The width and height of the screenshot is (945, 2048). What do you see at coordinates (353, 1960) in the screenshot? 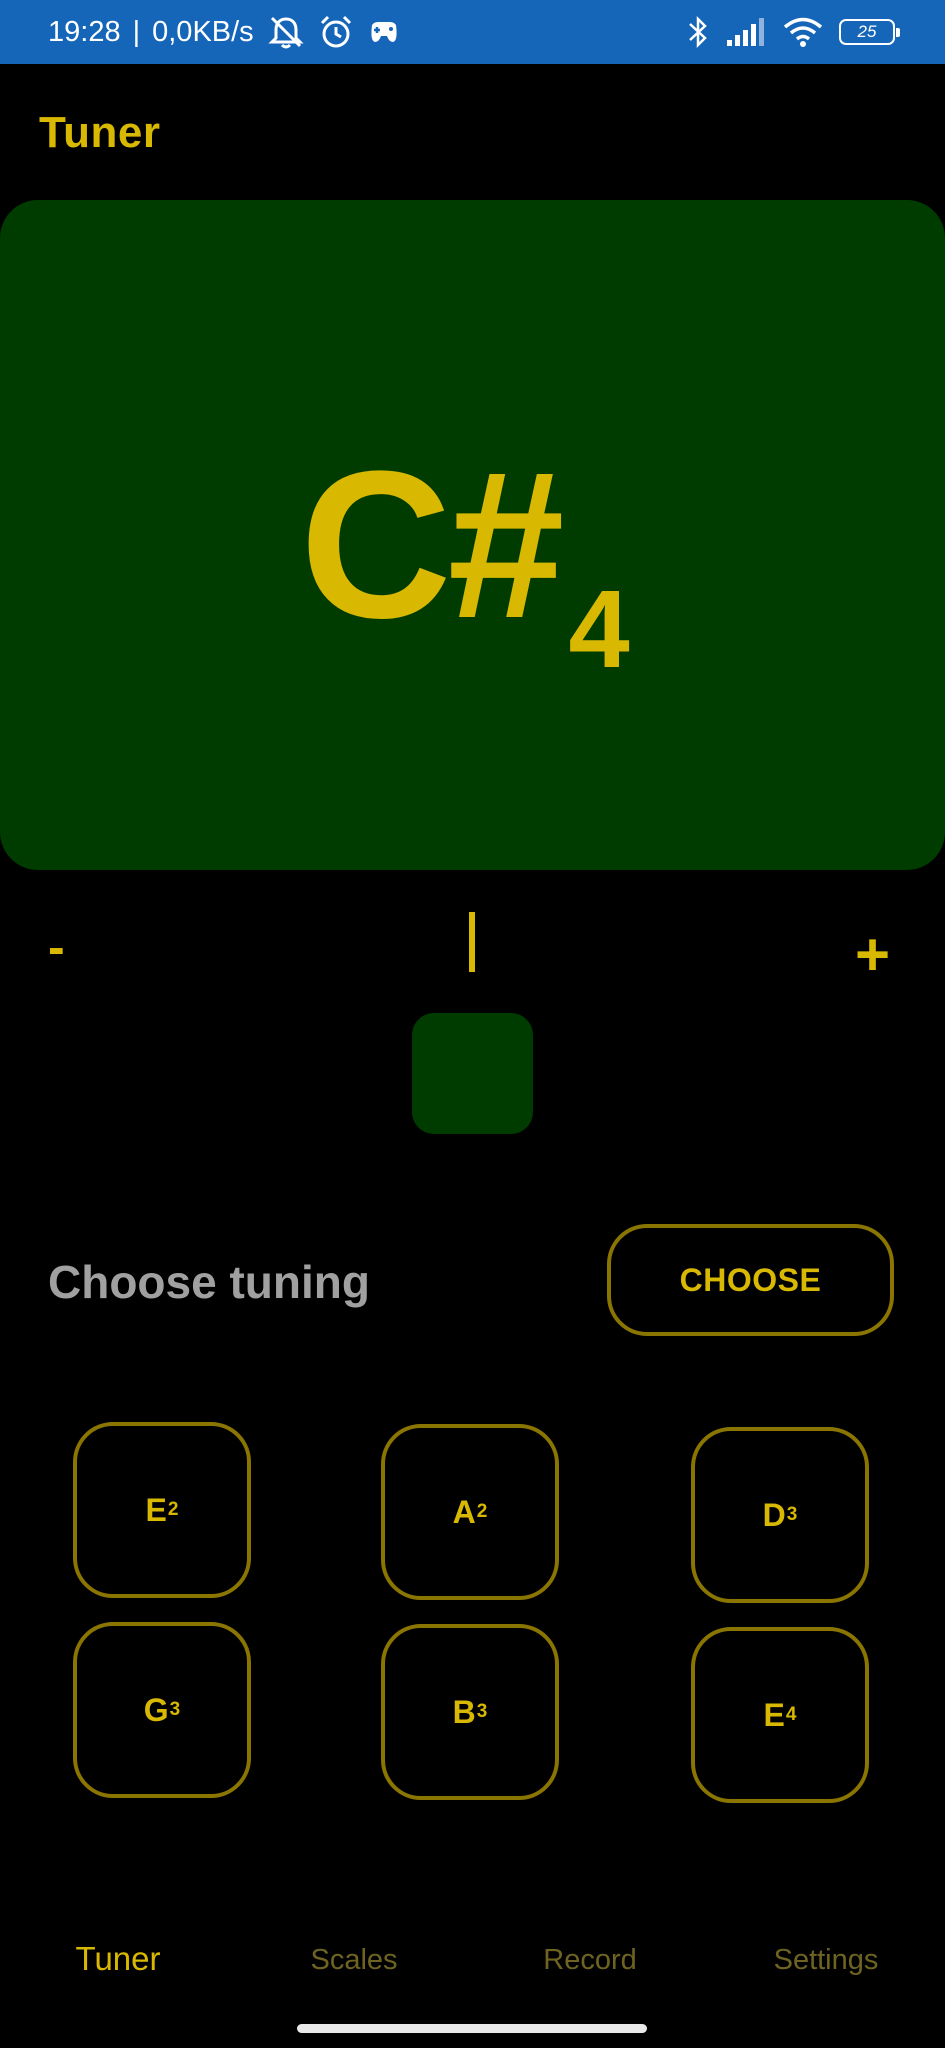
I see `nav-tab-scales: Scales` at bounding box center [353, 1960].